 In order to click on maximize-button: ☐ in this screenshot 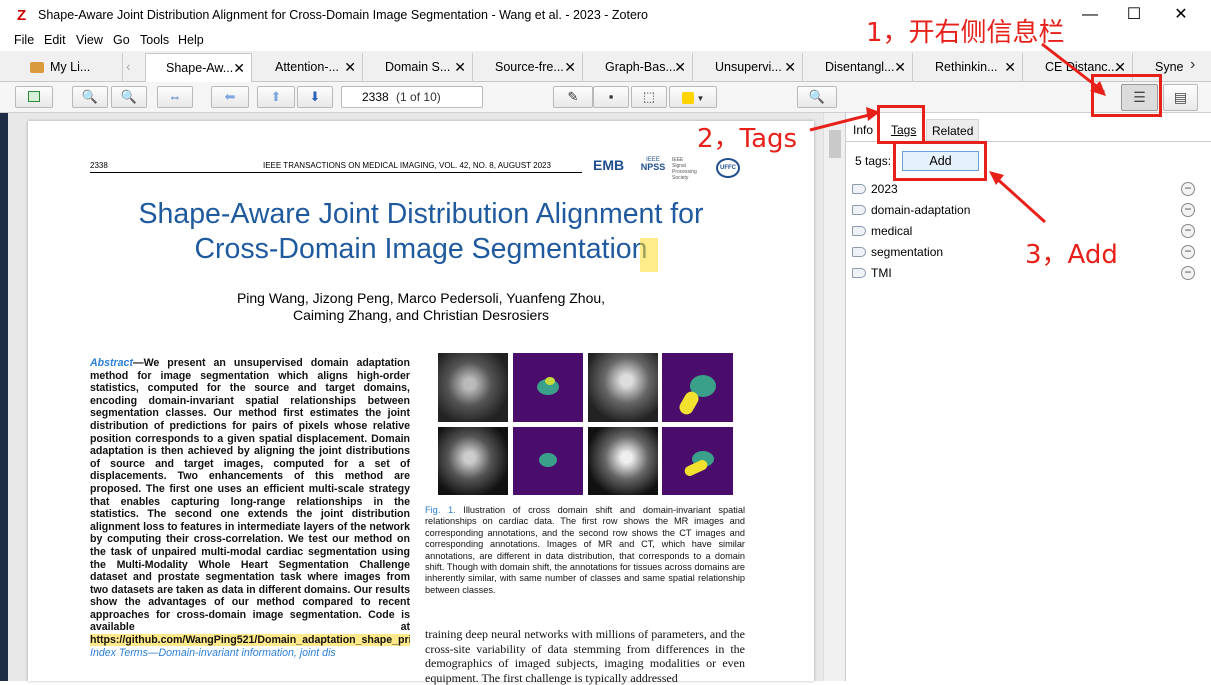, I will do `click(1134, 16)`.